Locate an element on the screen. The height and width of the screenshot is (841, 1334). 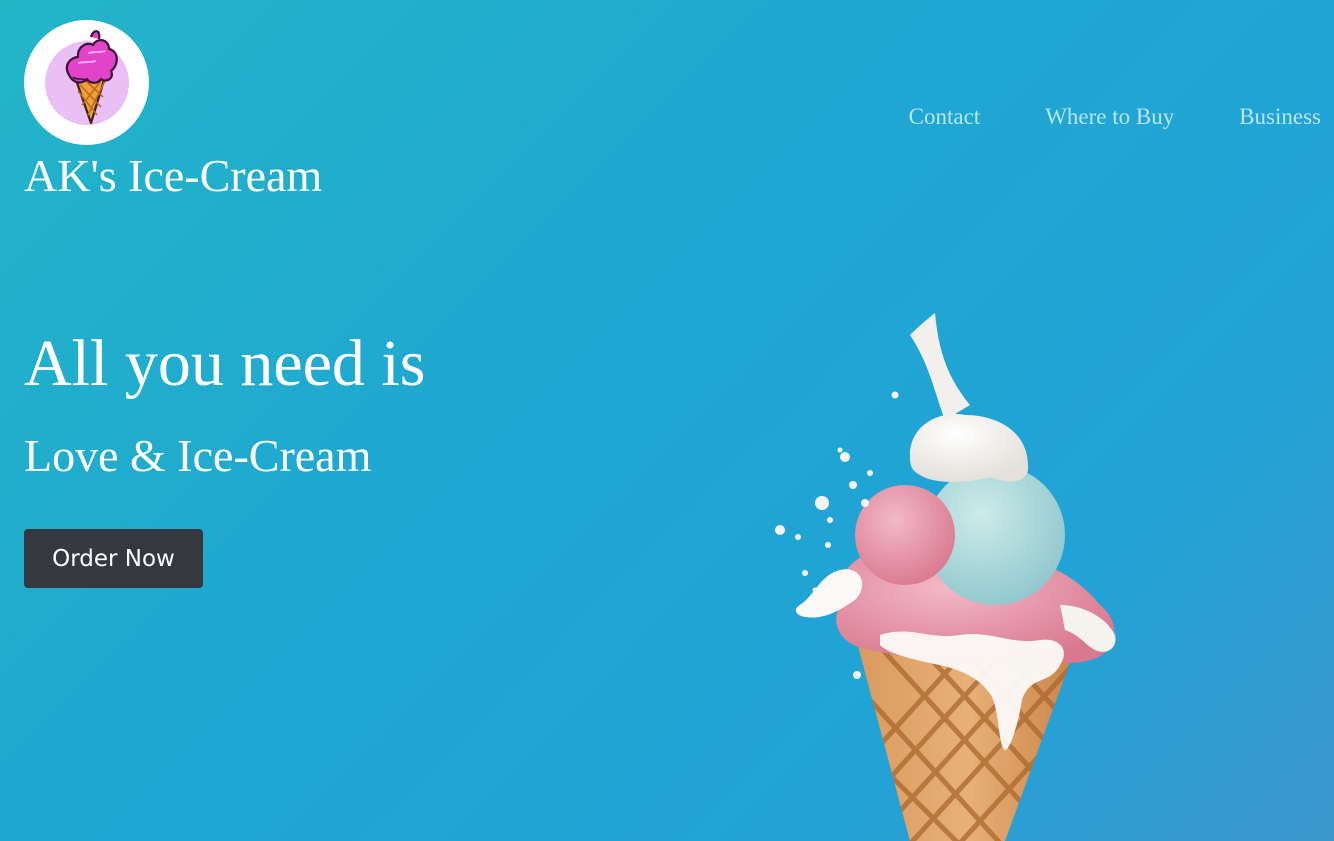
brand-logo is located at coordinates (86, 82).